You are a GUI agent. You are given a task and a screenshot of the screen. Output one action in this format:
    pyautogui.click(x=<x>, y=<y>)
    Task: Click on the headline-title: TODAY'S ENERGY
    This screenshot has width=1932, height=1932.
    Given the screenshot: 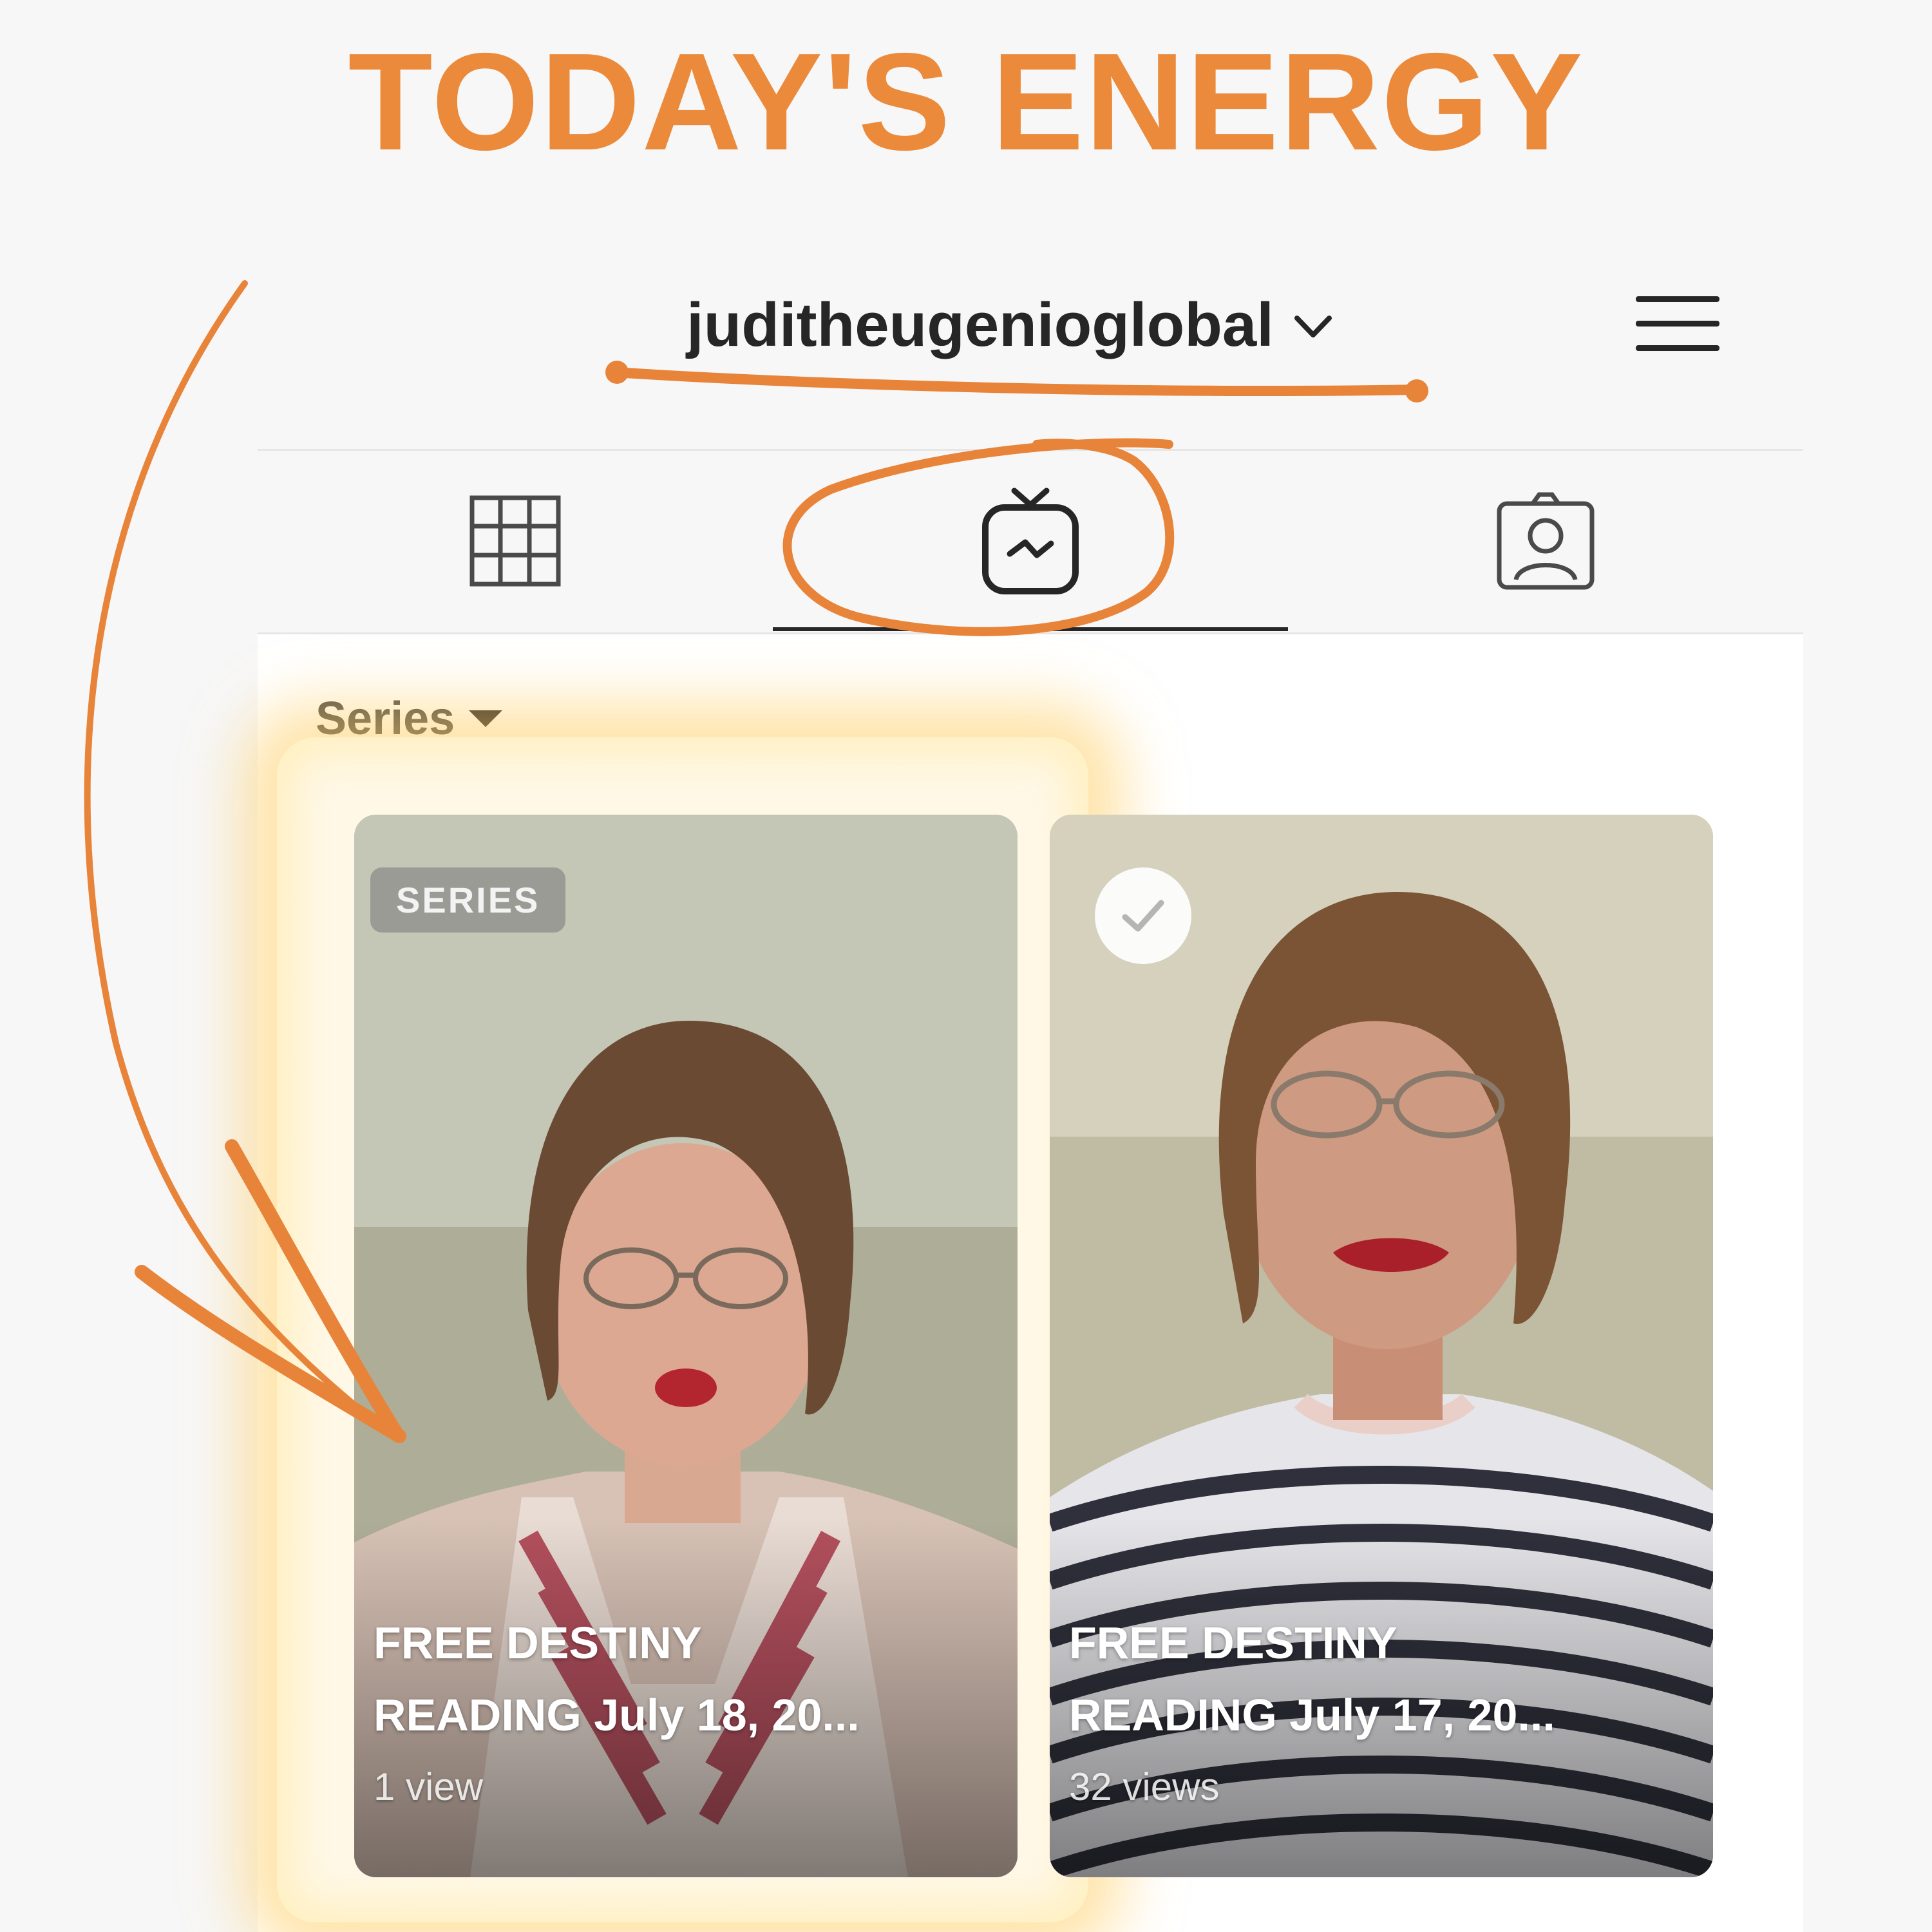 What is the action you would take?
    pyautogui.click(x=966, y=101)
    